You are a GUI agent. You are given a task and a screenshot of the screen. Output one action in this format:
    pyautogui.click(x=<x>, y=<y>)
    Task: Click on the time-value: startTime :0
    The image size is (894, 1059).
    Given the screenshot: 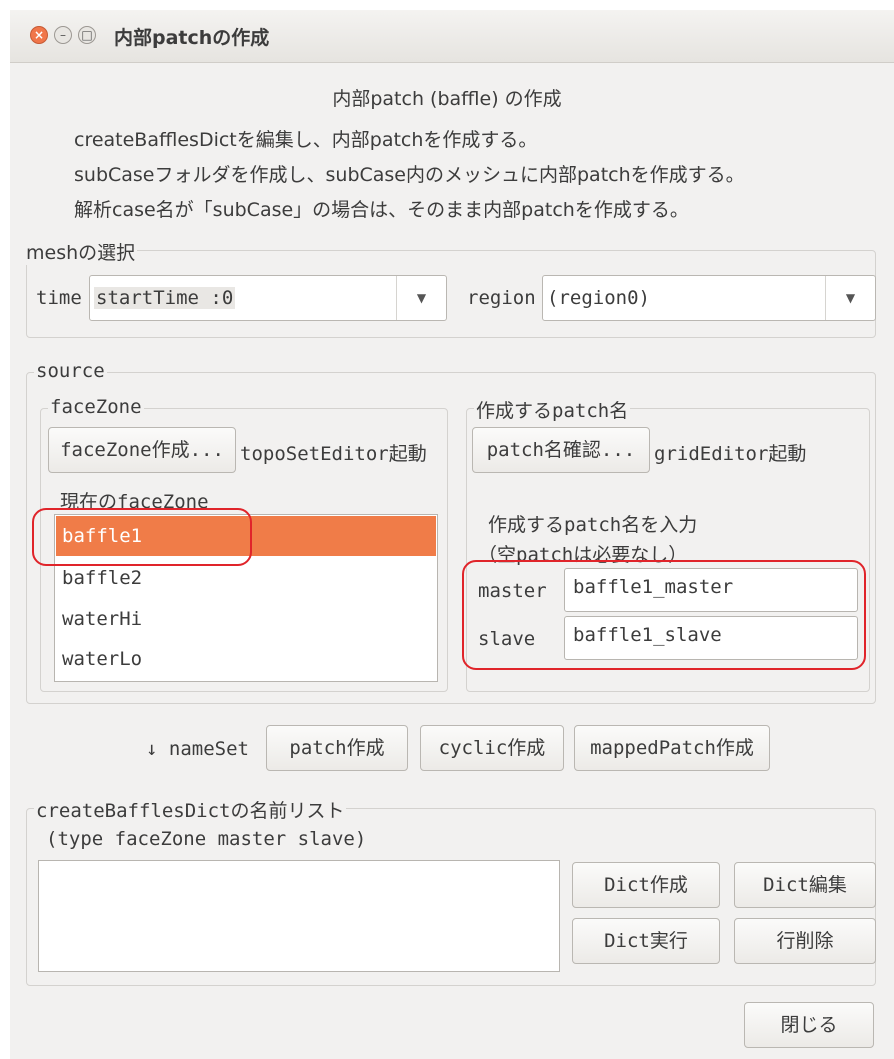 What is the action you would take?
    pyautogui.click(x=165, y=298)
    